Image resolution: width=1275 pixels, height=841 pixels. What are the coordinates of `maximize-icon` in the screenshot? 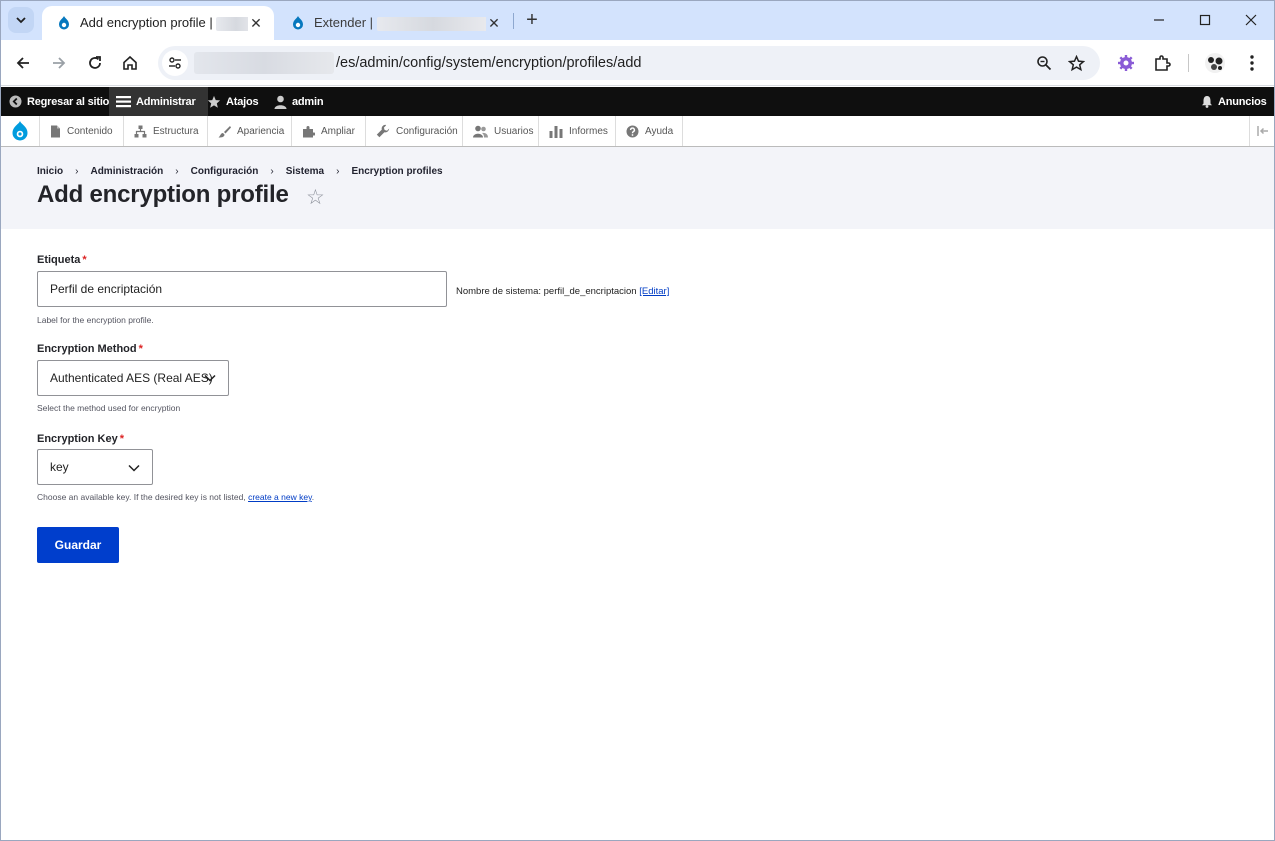 It's located at (1205, 20).